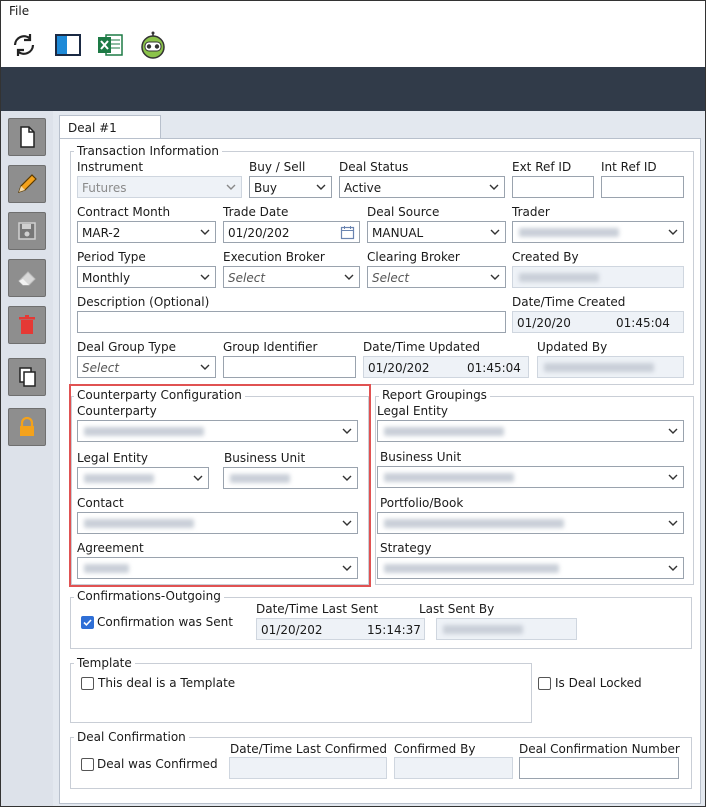 The width and height of the screenshot is (706, 807). What do you see at coordinates (353, 89) in the screenshot?
I see `header-band` at bounding box center [353, 89].